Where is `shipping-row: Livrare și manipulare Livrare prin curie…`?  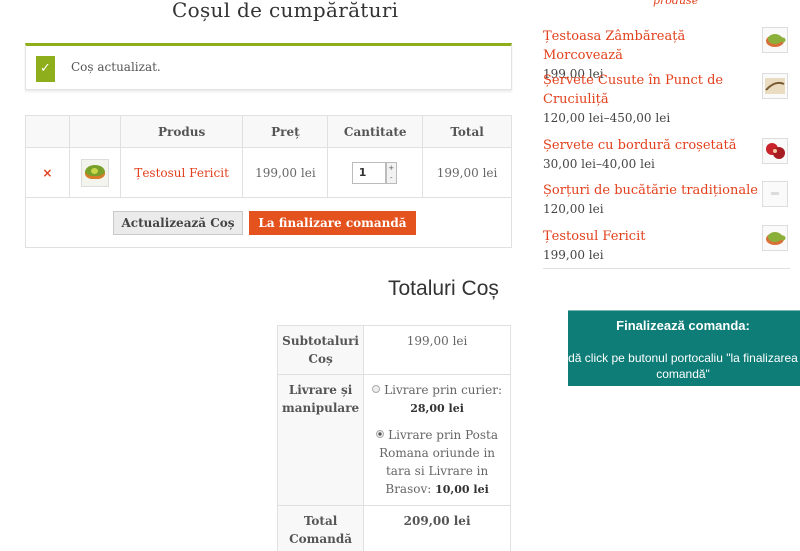 shipping-row: Livrare și manipulare Livrare prin curie… is located at coordinates (393, 440).